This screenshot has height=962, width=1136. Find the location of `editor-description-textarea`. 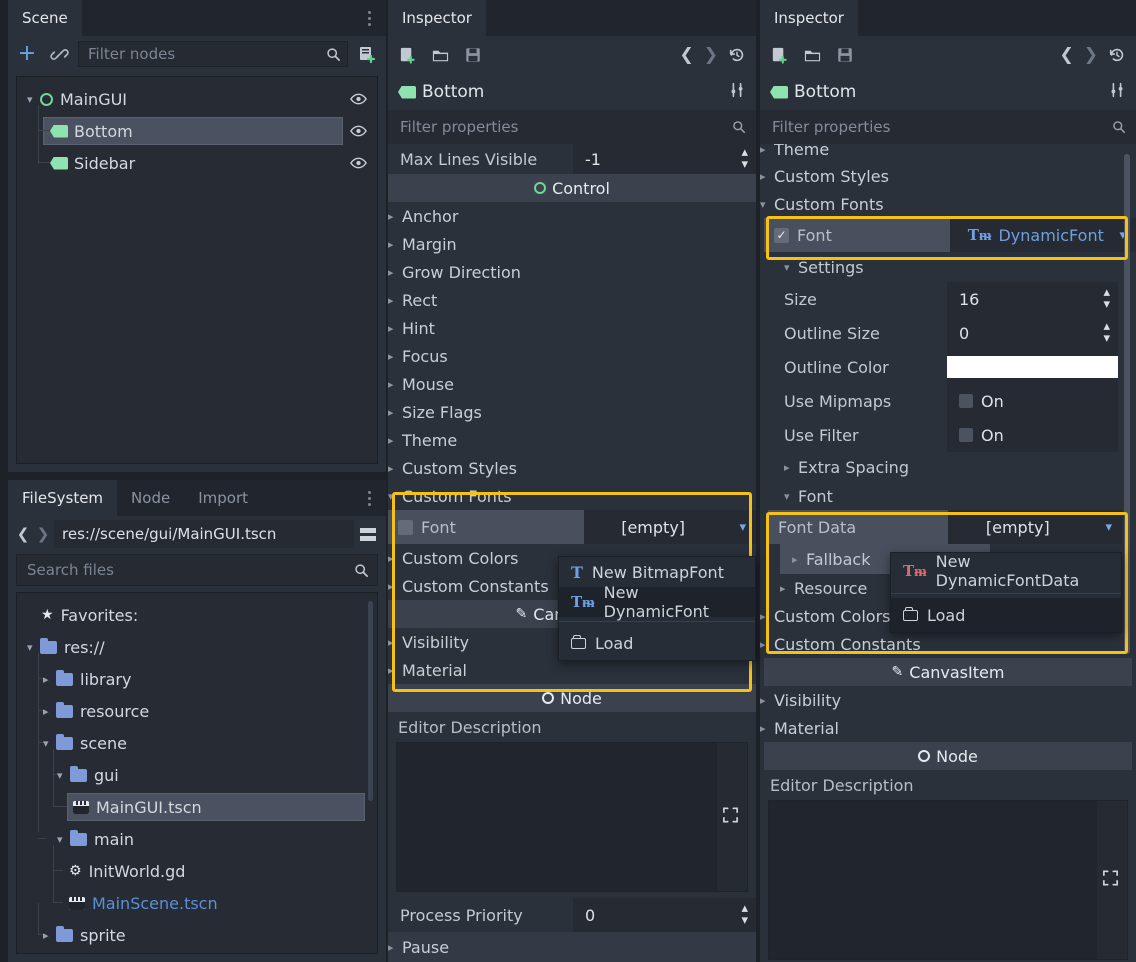

editor-description-textarea is located at coordinates (572, 817).